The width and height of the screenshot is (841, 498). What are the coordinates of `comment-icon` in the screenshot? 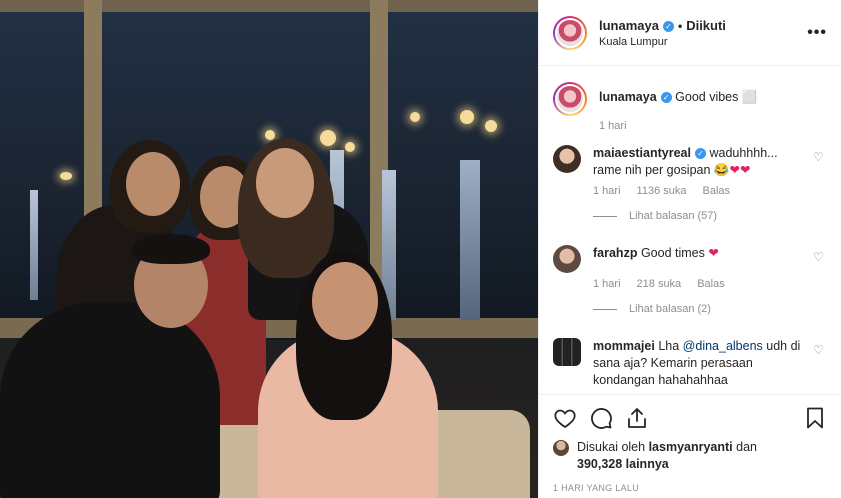 It's located at (601, 418).